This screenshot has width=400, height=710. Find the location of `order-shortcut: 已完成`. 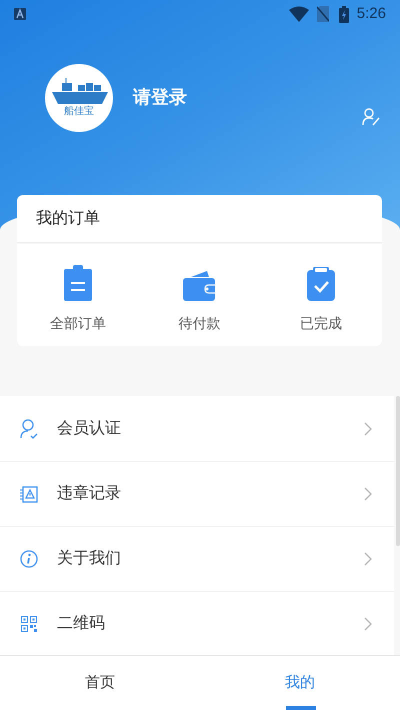

order-shortcut: 已完成 is located at coordinates (321, 295).